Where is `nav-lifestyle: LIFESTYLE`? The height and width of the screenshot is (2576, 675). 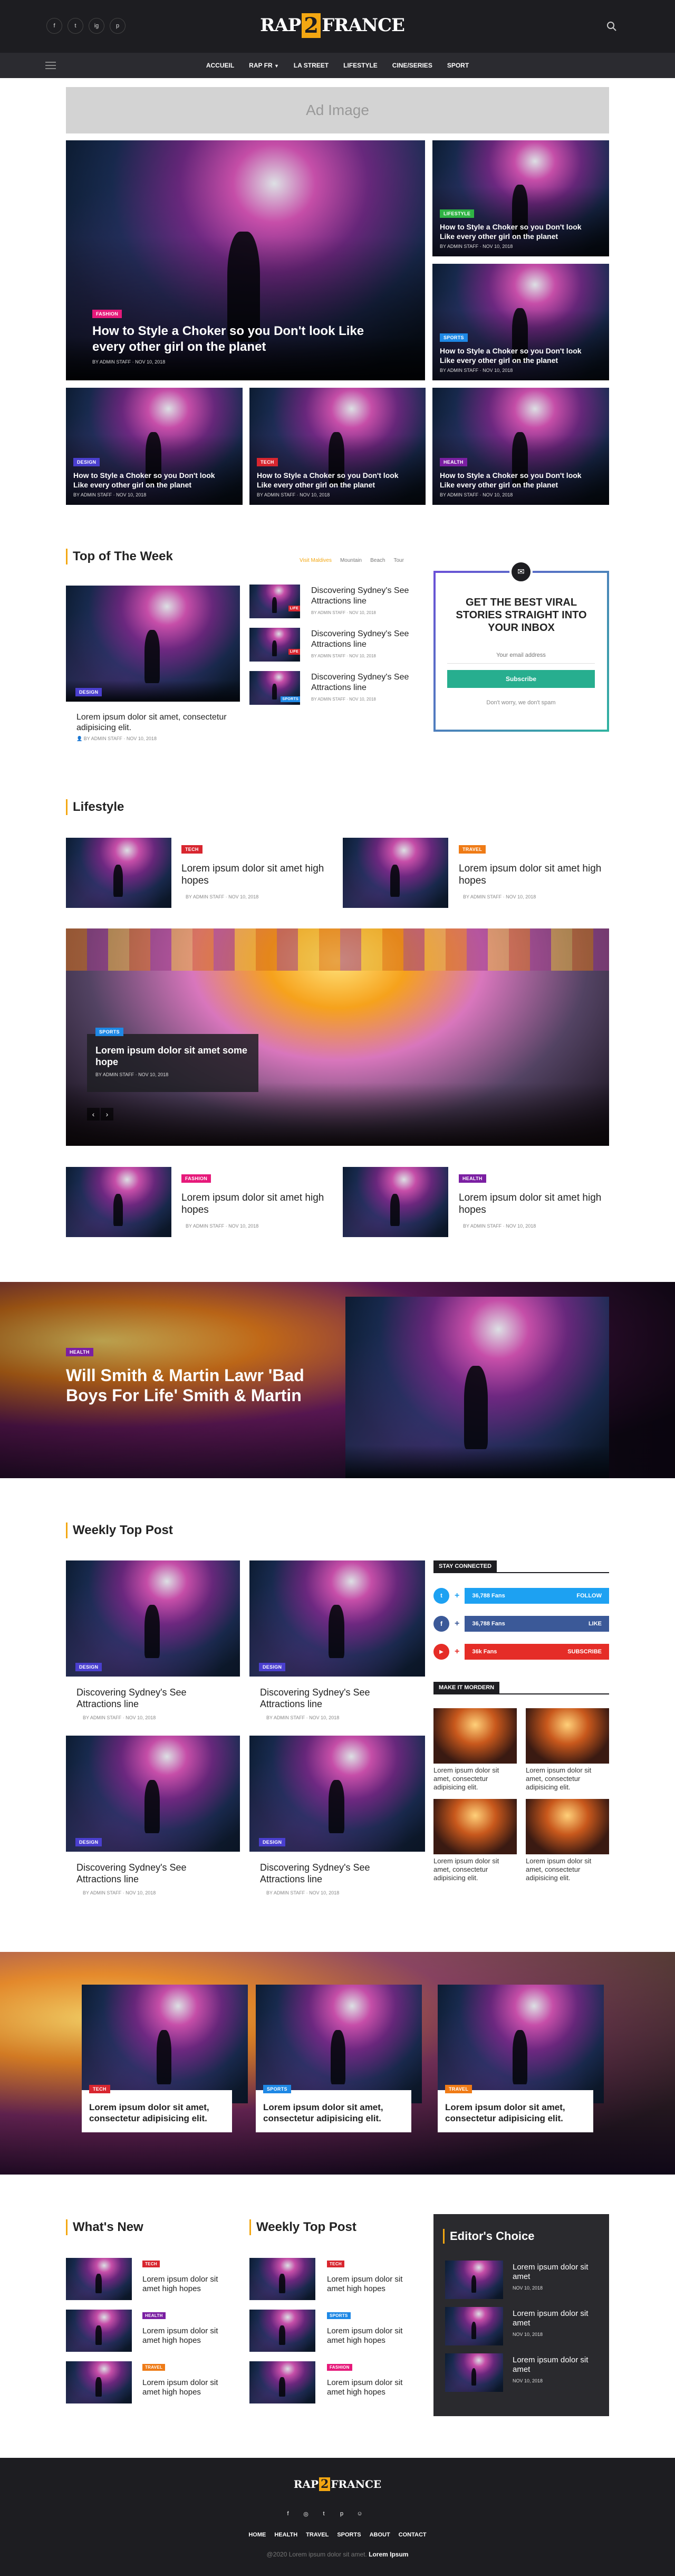 nav-lifestyle: LIFESTYLE is located at coordinates (360, 65).